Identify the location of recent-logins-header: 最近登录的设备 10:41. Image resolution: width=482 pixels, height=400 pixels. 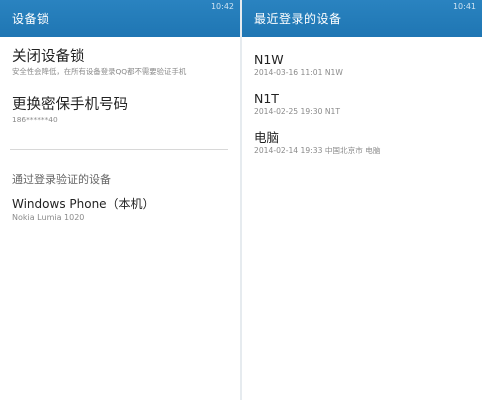
(362, 18).